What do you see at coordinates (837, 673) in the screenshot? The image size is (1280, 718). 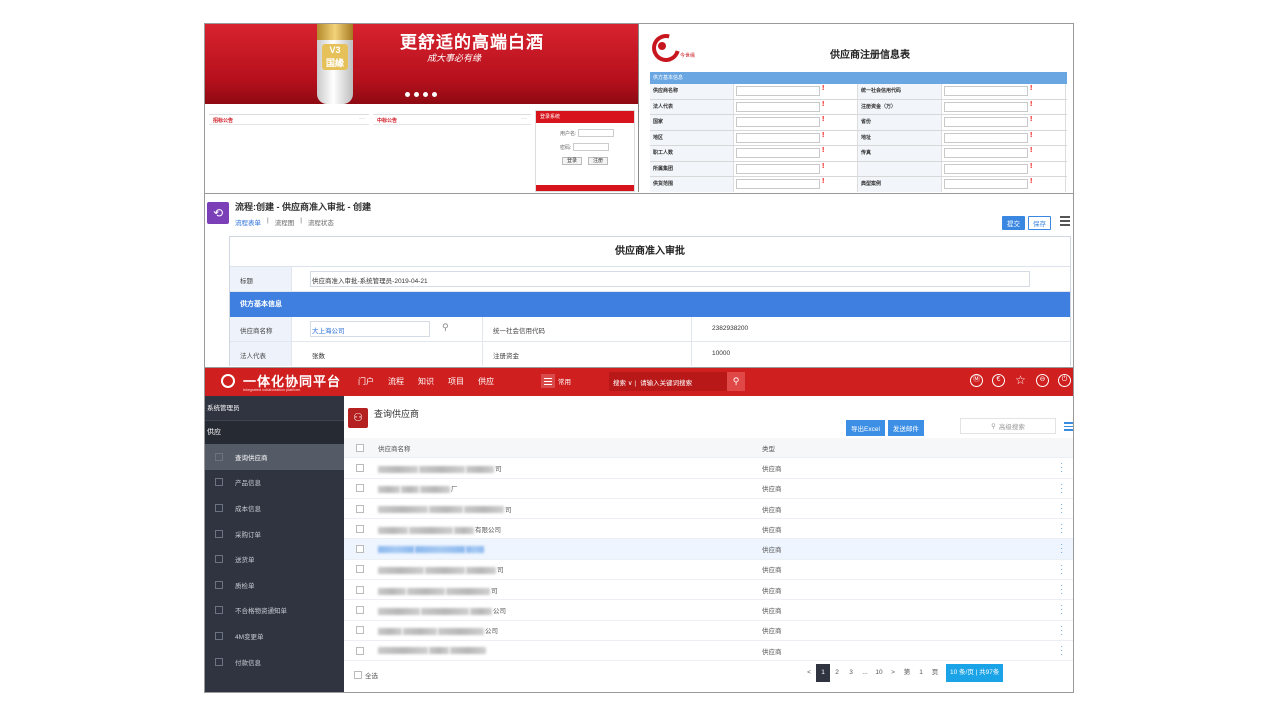 I see `page-2: 2` at bounding box center [837, 673].